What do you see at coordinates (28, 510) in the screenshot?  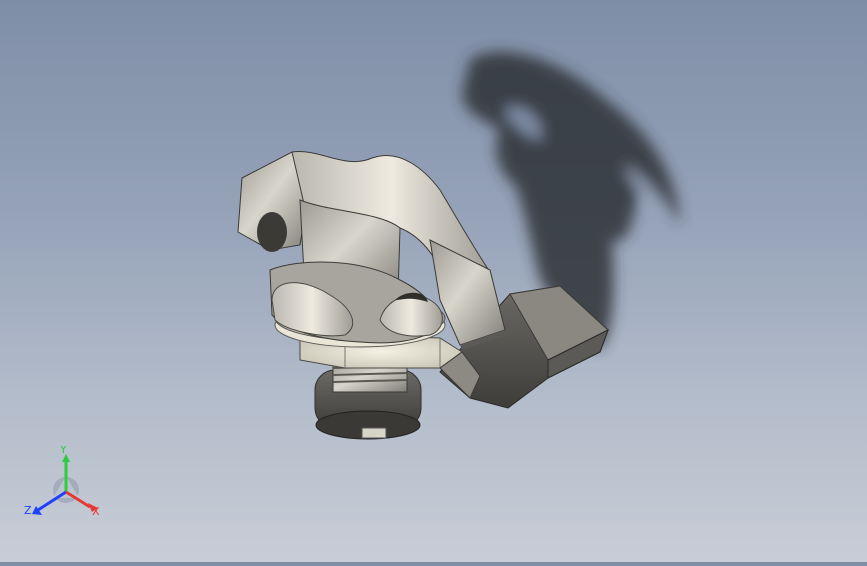 I see `z-axis-label: Z` at bounding box center [28, 510].